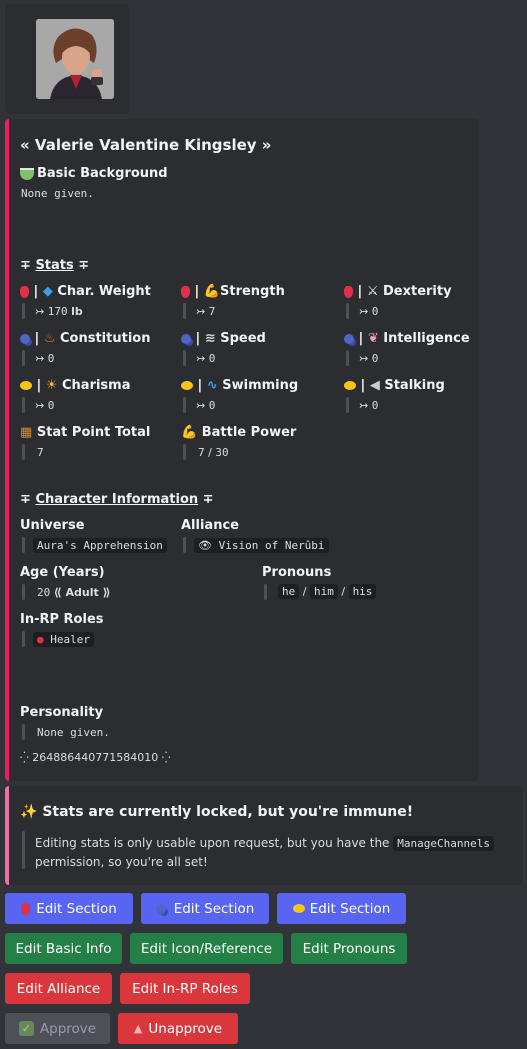  What do you see at coordinates (212, 385) in the screenshot?
I see `wave-icon: ∿` at bounding box center [212, 385].